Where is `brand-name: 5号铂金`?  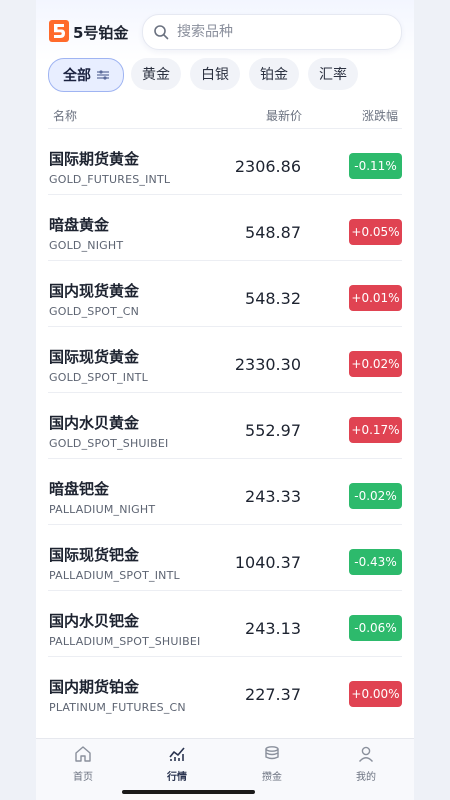 brand-name: 5号铂金 is located at coordinates (101, 33).